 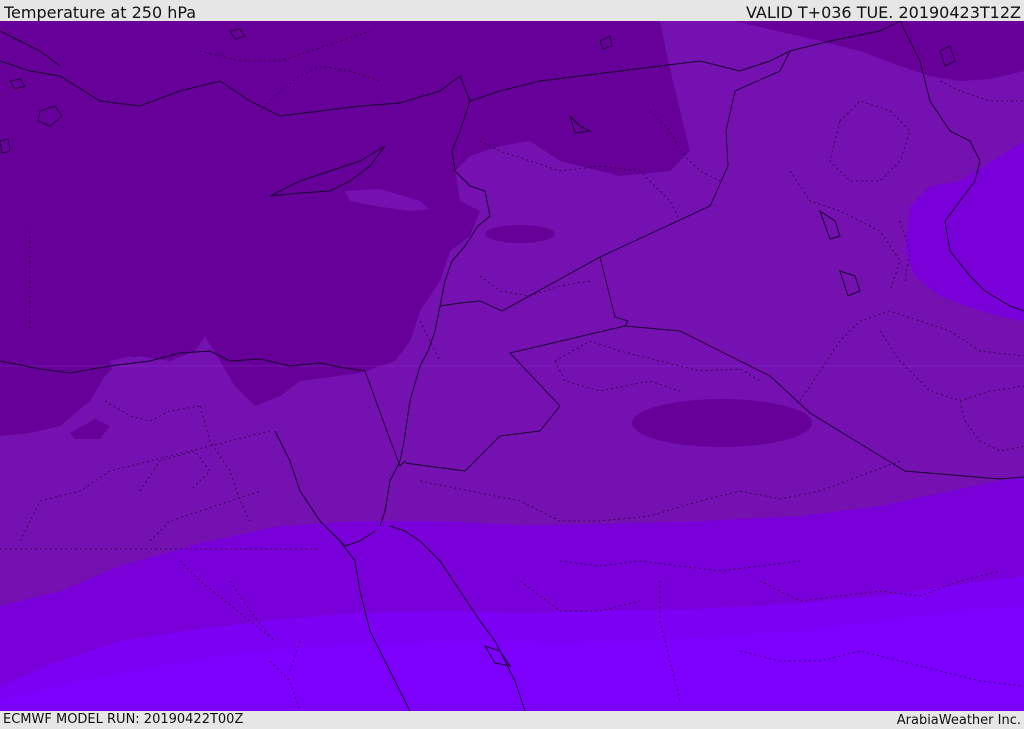 I want to click on map-title: Temperature at 250 hPa, so click(x=100, y=12).